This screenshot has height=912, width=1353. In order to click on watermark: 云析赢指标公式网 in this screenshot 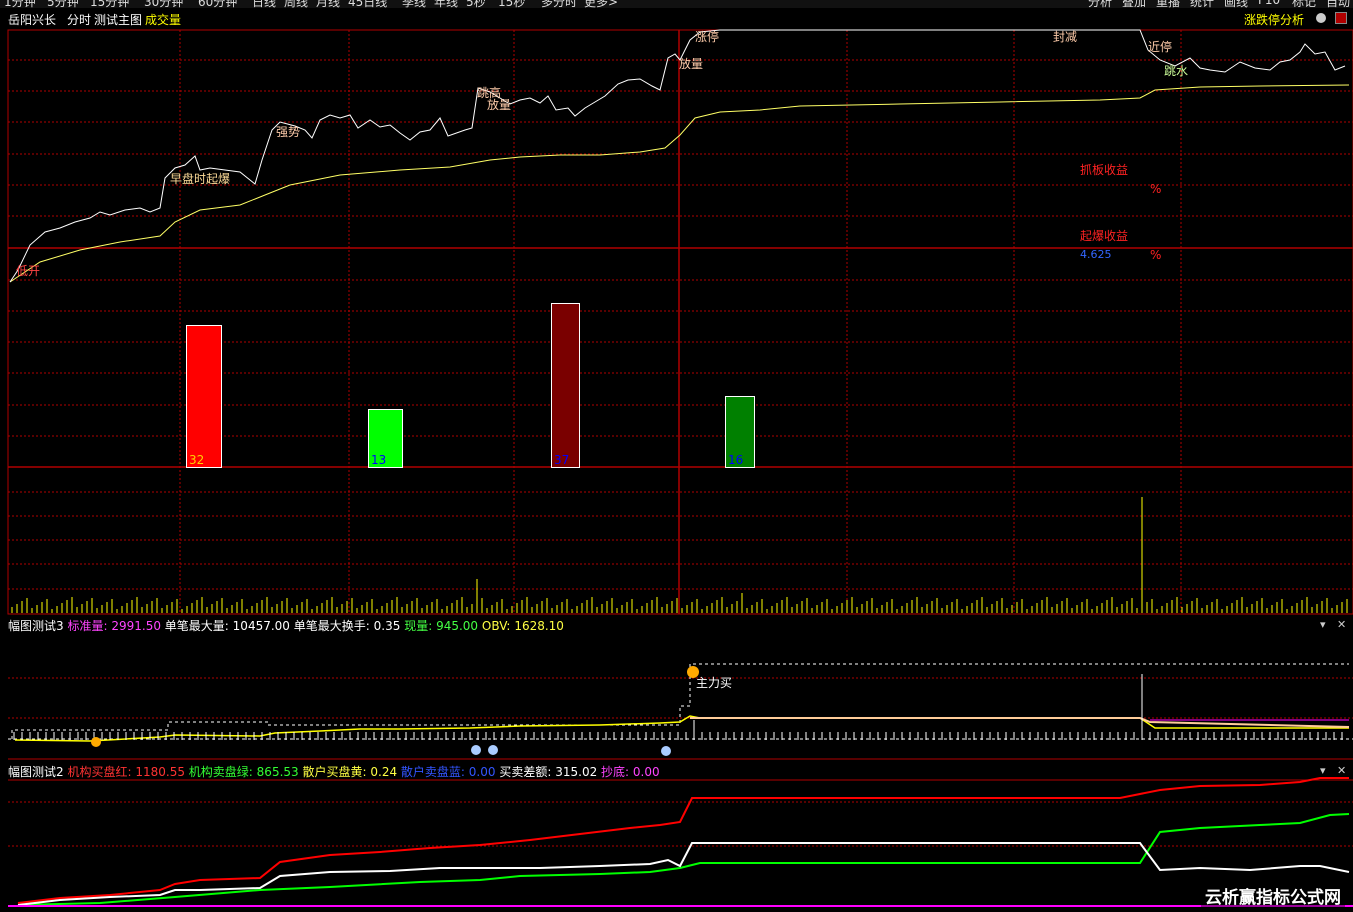, I will do `click(1273, 895)`.